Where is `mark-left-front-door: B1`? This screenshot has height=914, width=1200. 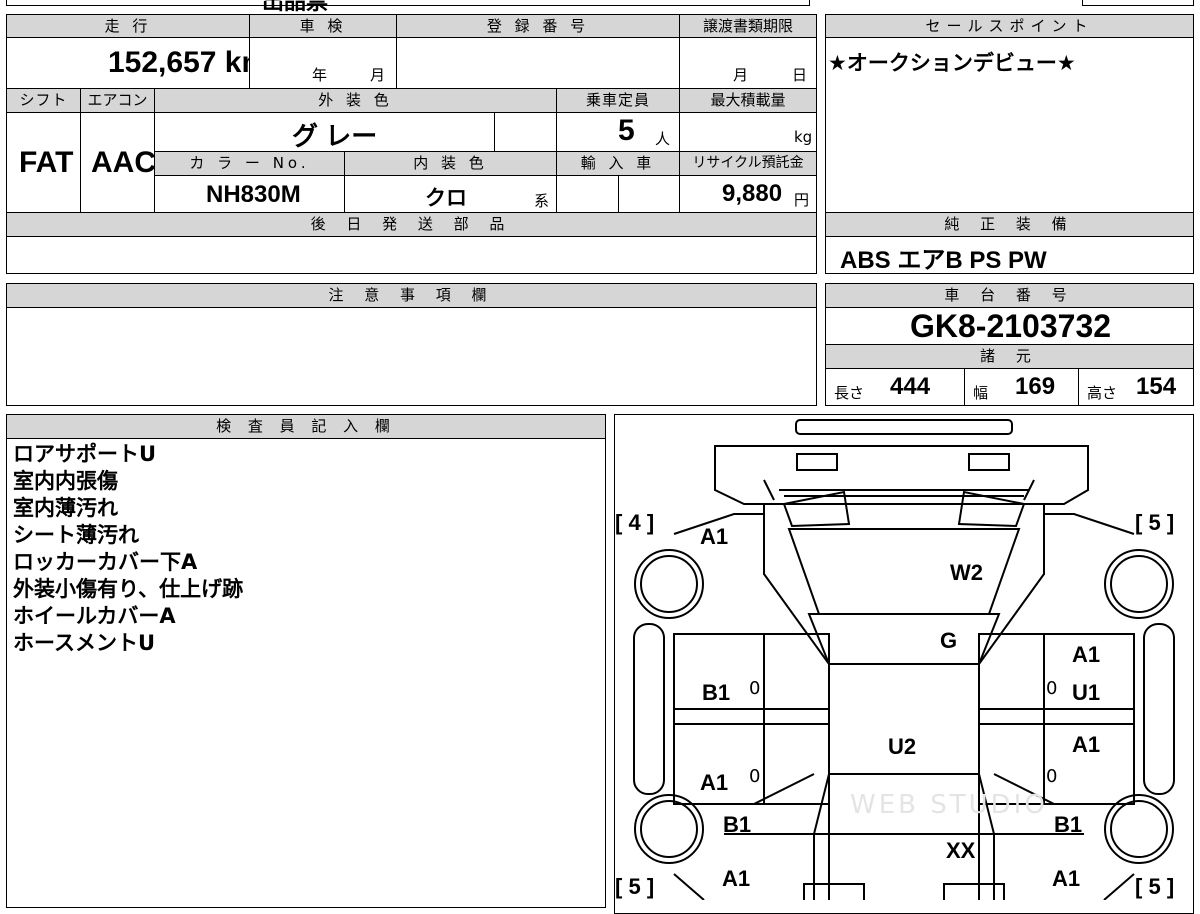 mark-left-front-door: B1 is located at coordinates (716, 692).